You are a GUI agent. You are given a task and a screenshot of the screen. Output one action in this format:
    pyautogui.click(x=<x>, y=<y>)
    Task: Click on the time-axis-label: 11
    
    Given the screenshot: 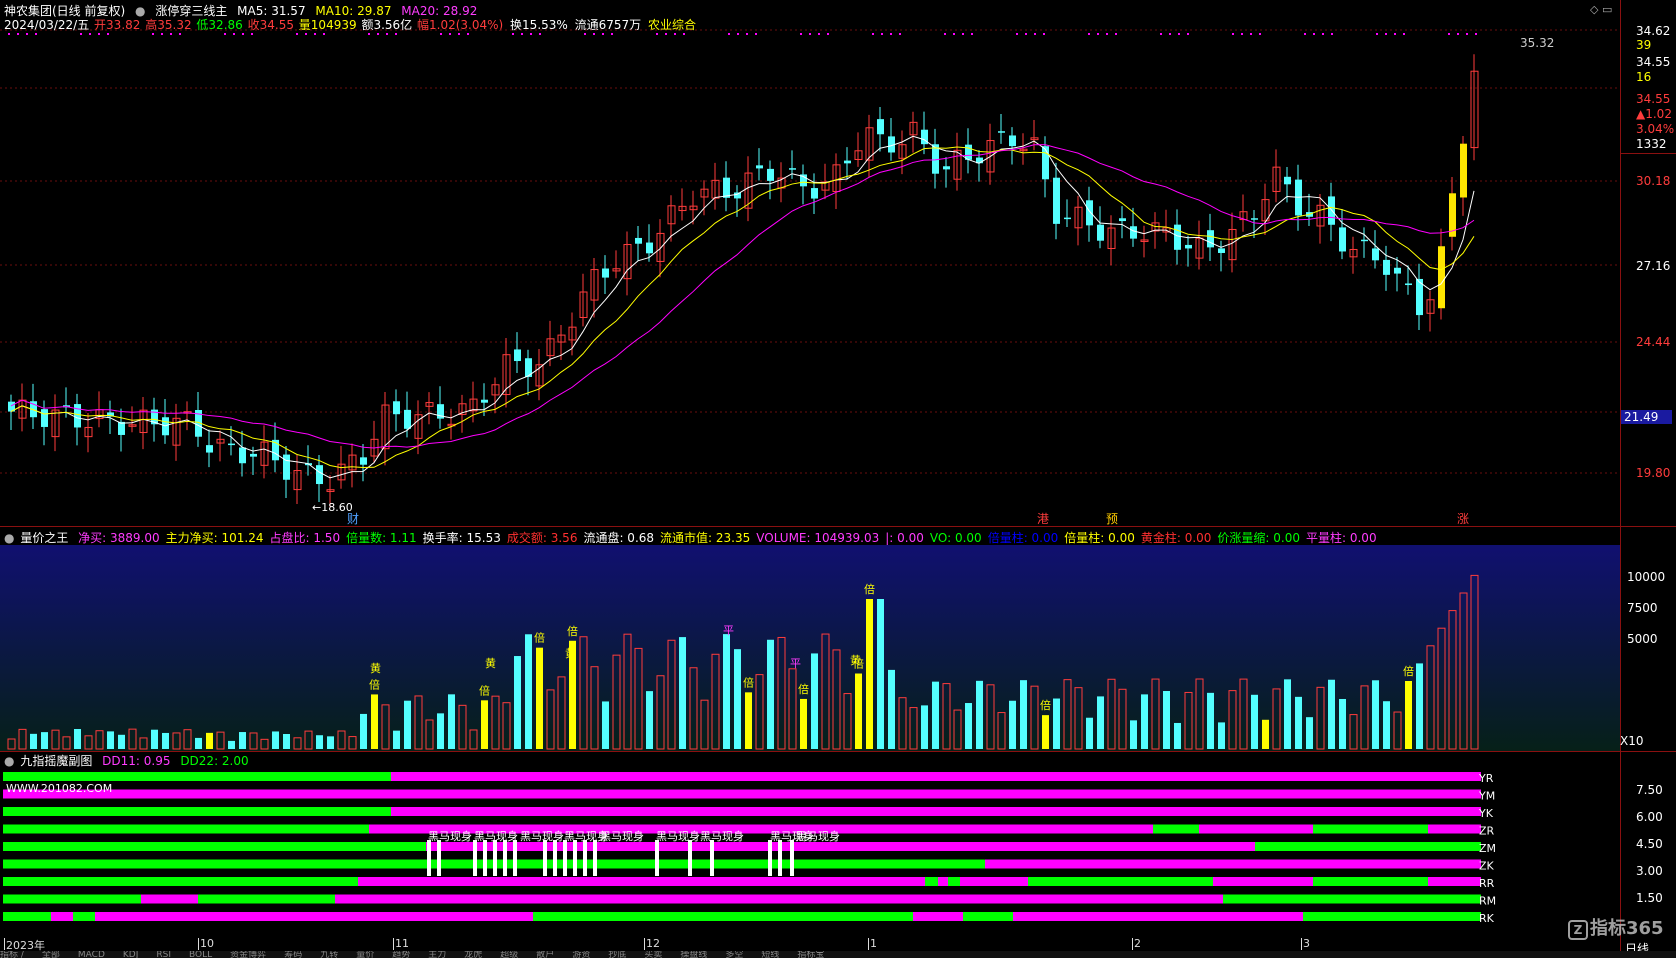 What is the action you would take?
    pyautogui.click(x=402, y=943)
    